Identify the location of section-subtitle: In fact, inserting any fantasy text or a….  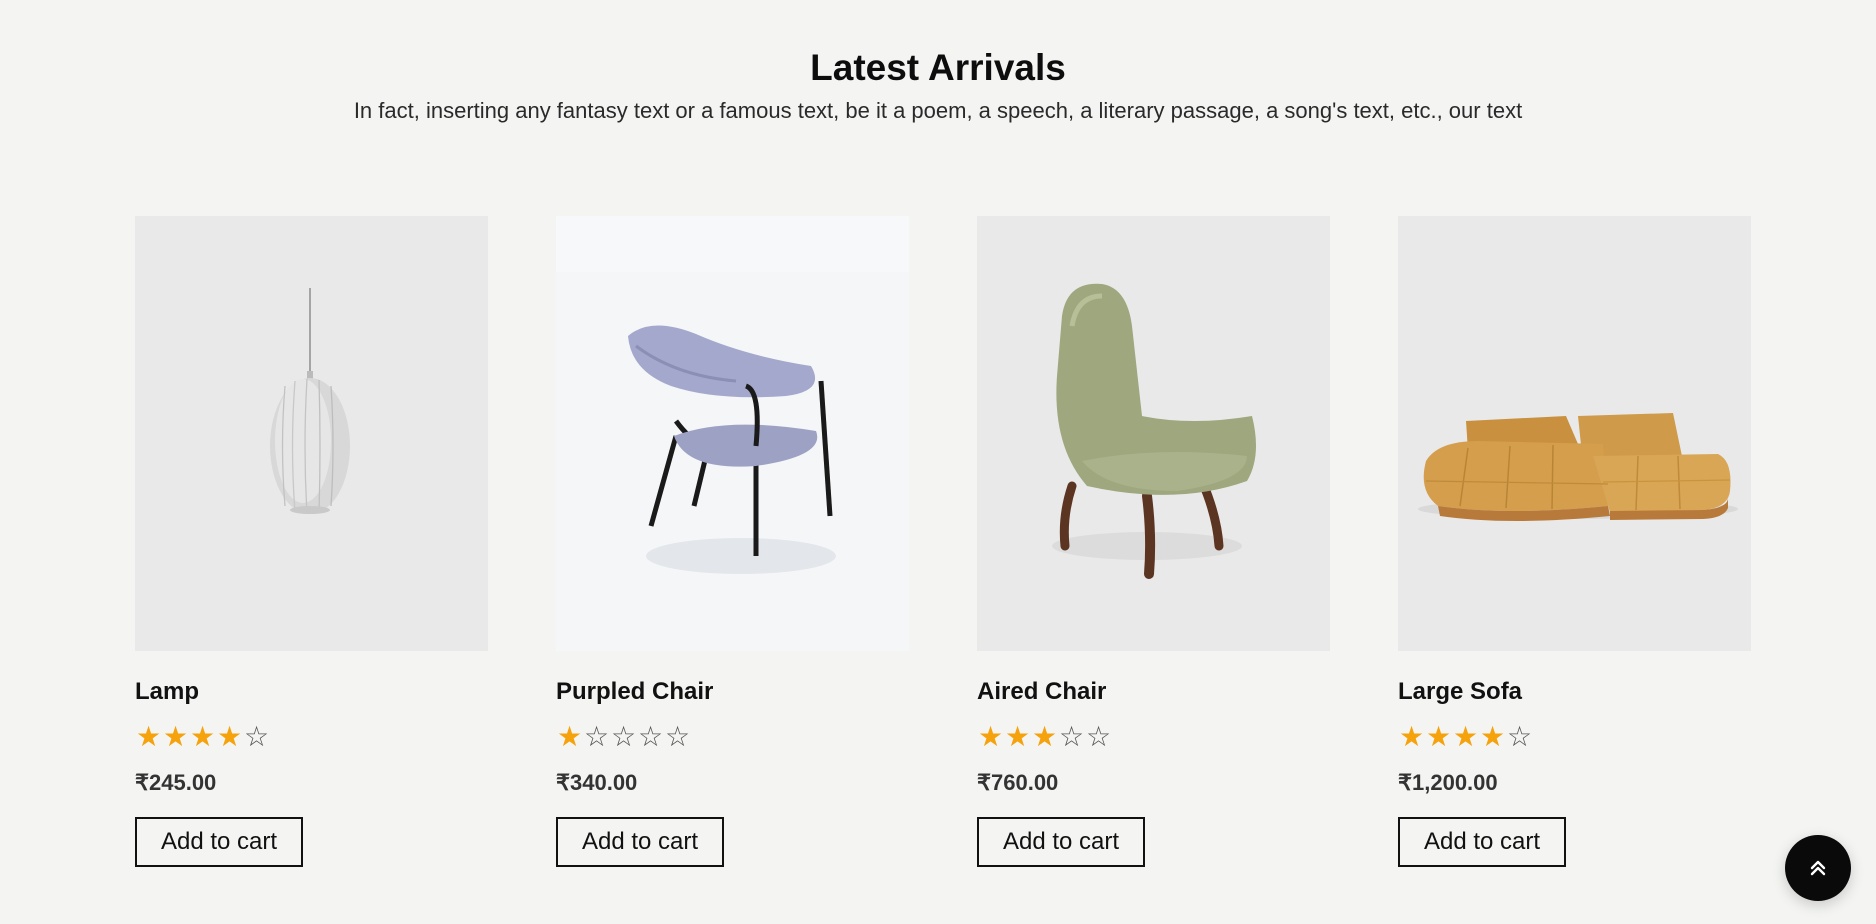
(938, 110).